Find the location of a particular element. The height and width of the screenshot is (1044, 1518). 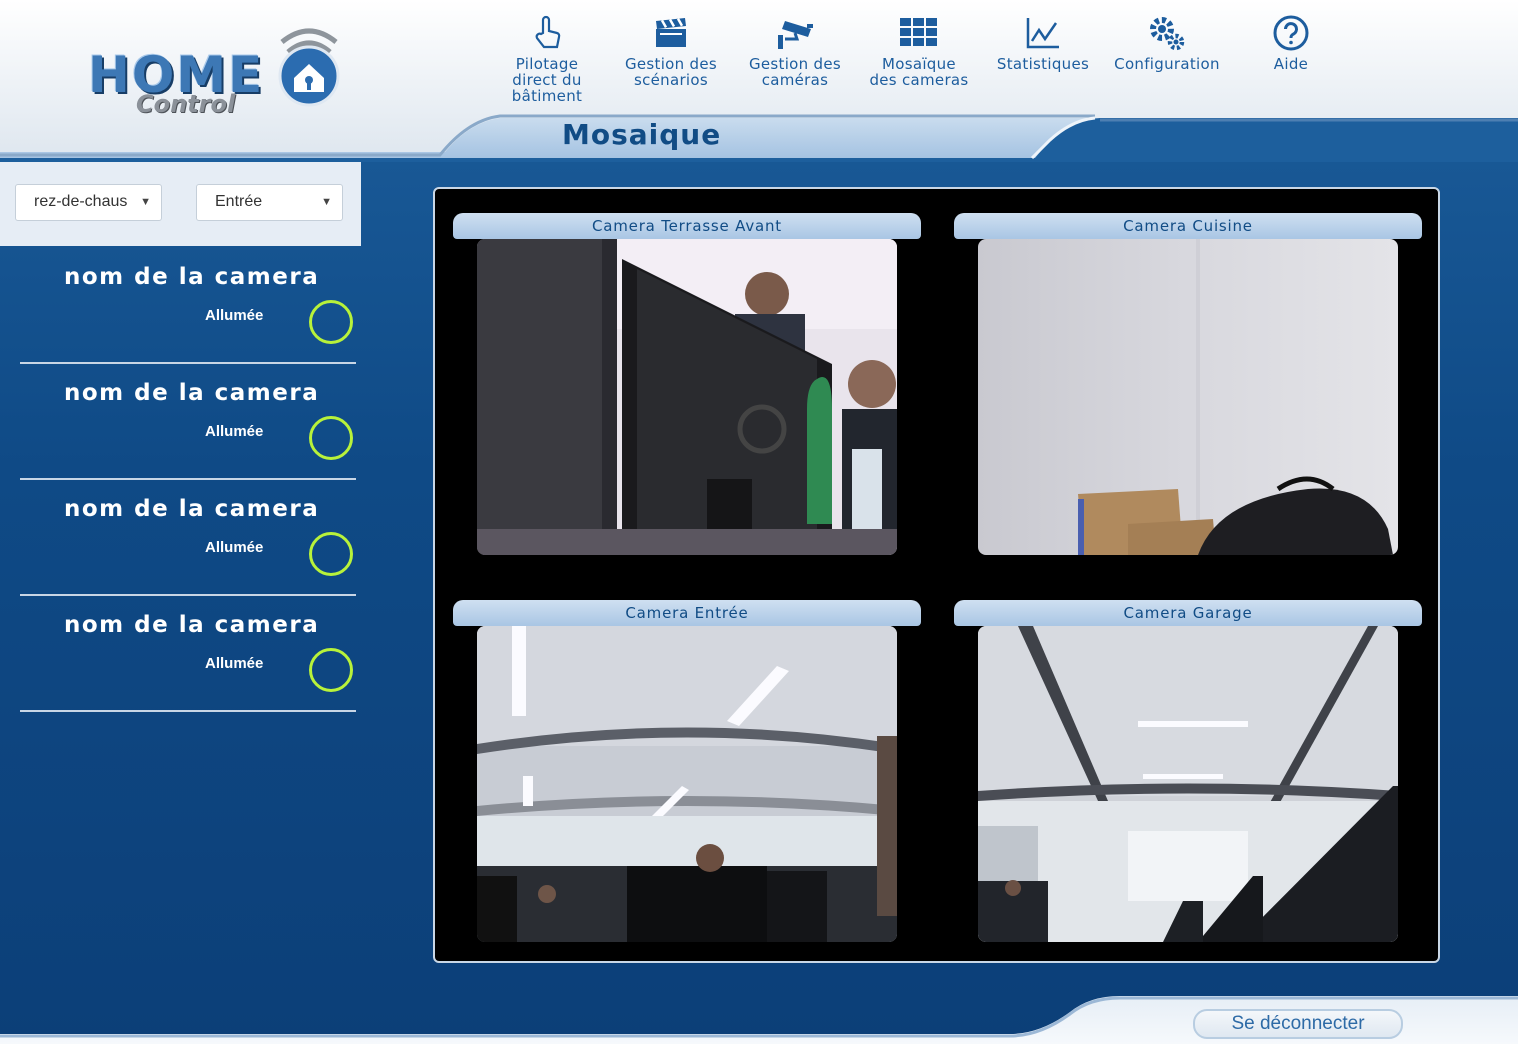

hand-pointer-icon is located at coordinates (547, 33).